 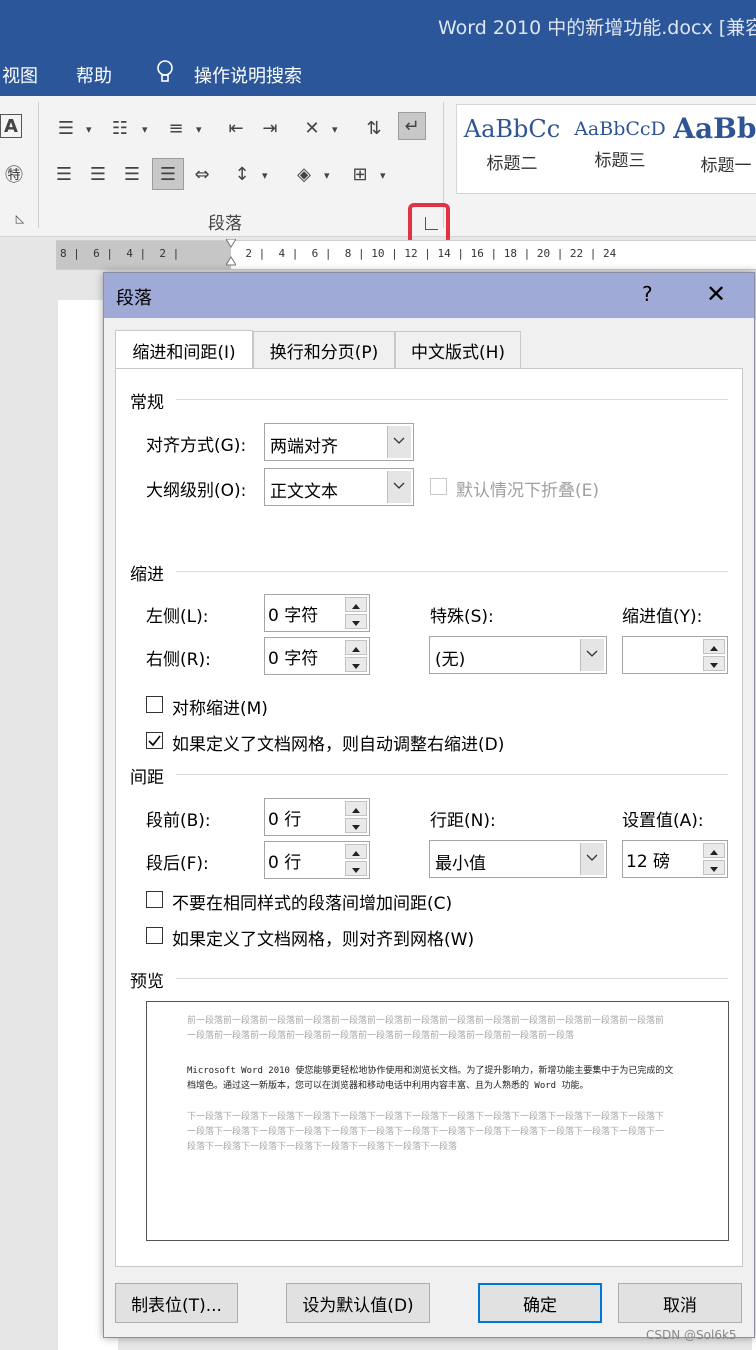 What do you see at coordinates (518, 655) in the screenshot?
I see `special-indent-select: (无)` at bounding box center [518, 655].